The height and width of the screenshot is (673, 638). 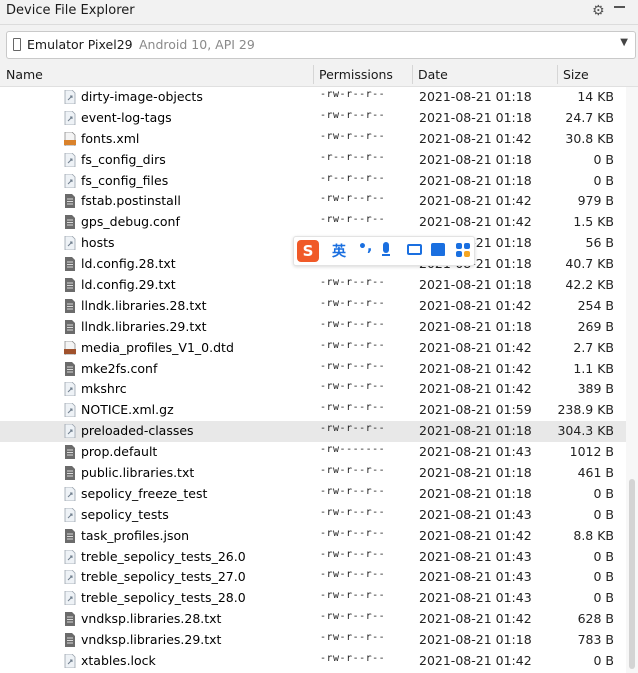 What do you see at coordinates (319, 389) in the screenshot?
I see `table-row: mkshrc -rw-r--r-- 2021-08-21 01:42 389 B` at bounding box center [319, 389].